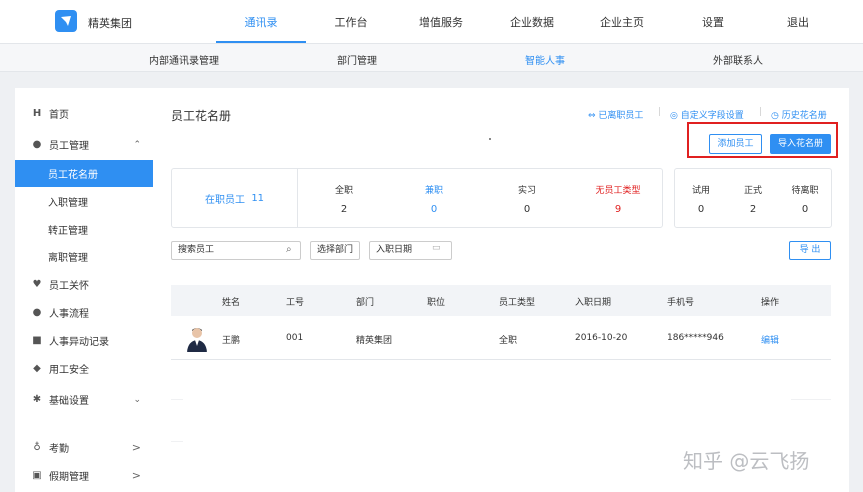 This screenshot has height=492, width=863. Describe the element at coordinates (201, 116) in the screenshot. I see `page-title: 员工花名册` at that location.